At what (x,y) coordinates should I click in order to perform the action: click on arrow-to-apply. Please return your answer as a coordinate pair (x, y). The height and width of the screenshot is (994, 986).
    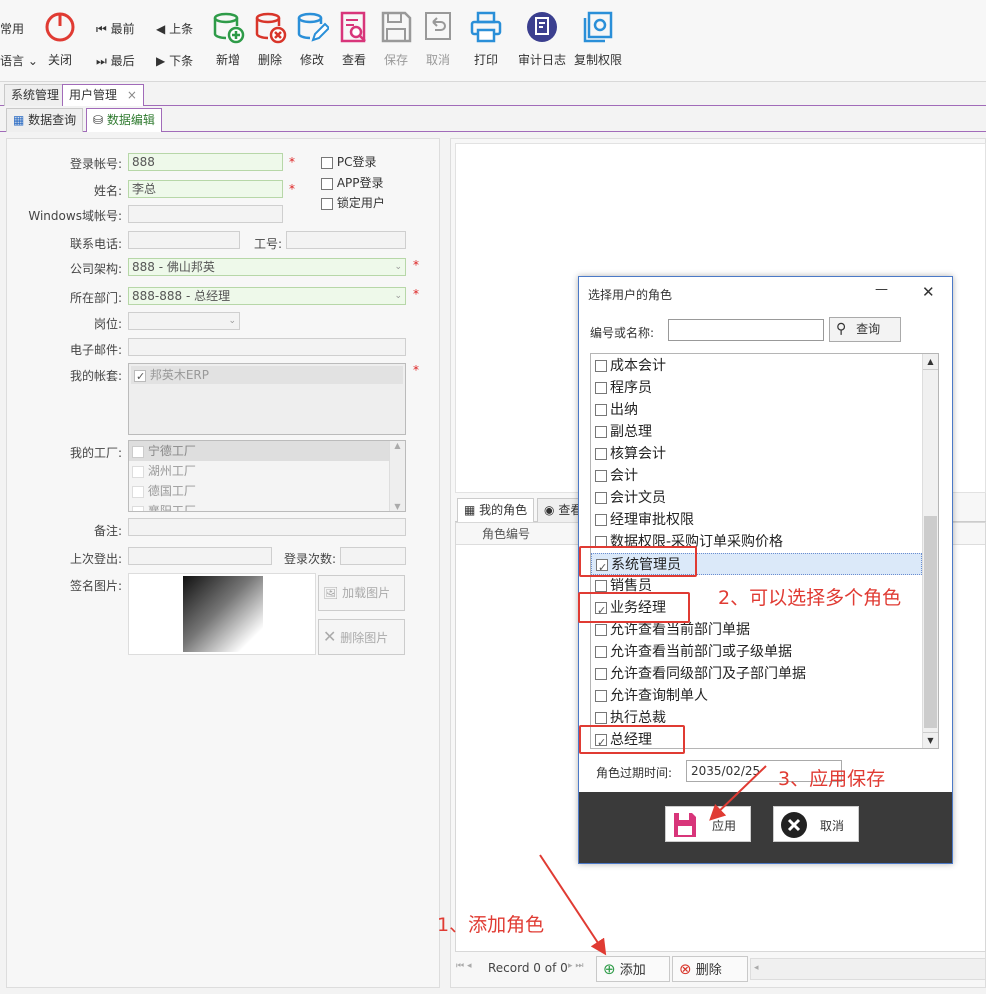
    Looking at the image, I should click on (738, 793).